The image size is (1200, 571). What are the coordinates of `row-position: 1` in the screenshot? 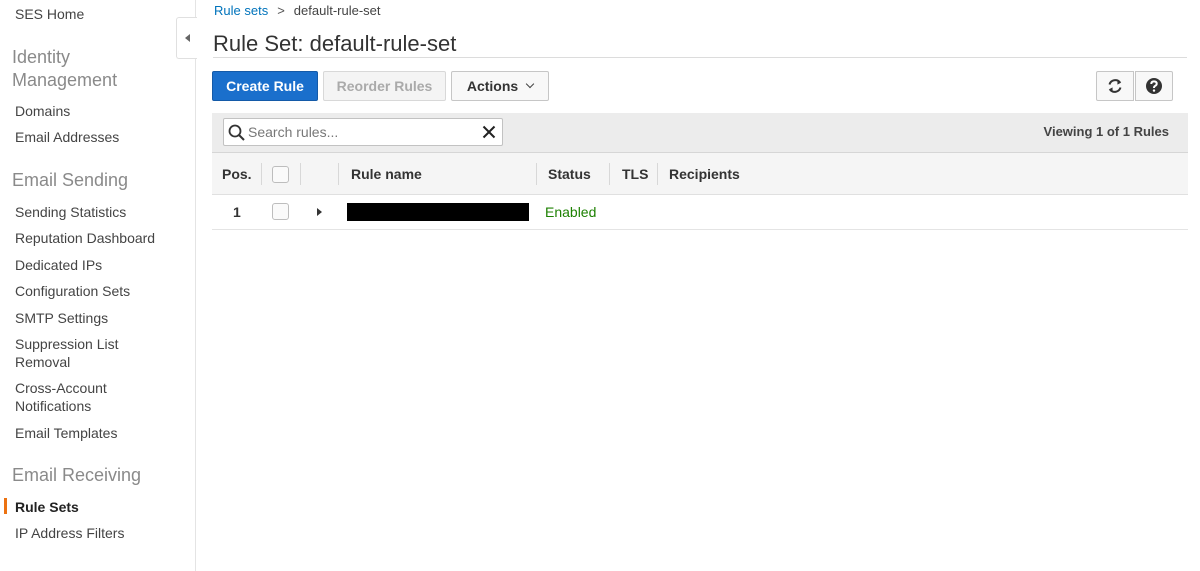 It's located at (237, 212).